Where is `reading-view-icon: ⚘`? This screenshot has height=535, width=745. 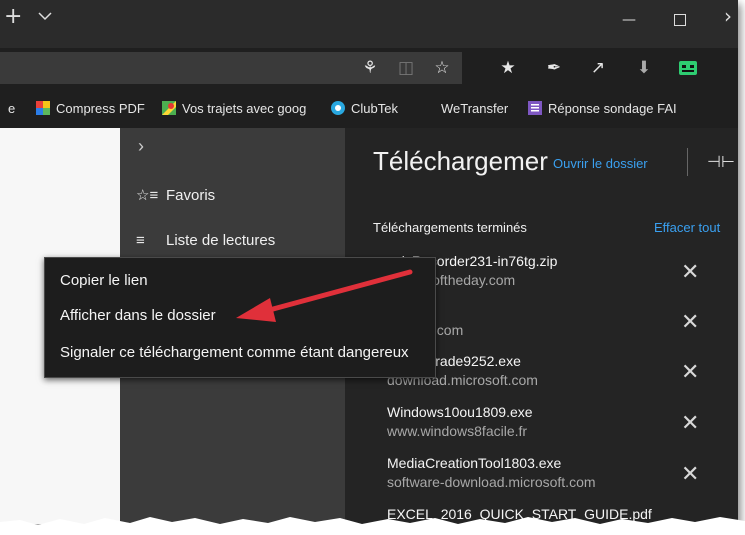
reading-view-icon: ⚘ is located at coordinates (370, 68).